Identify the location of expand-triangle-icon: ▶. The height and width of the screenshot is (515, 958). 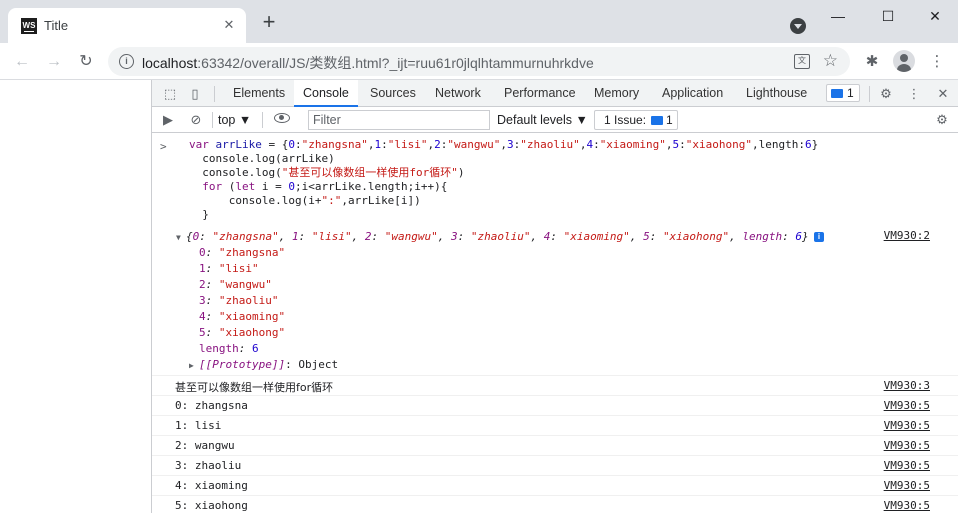
(191, 365).